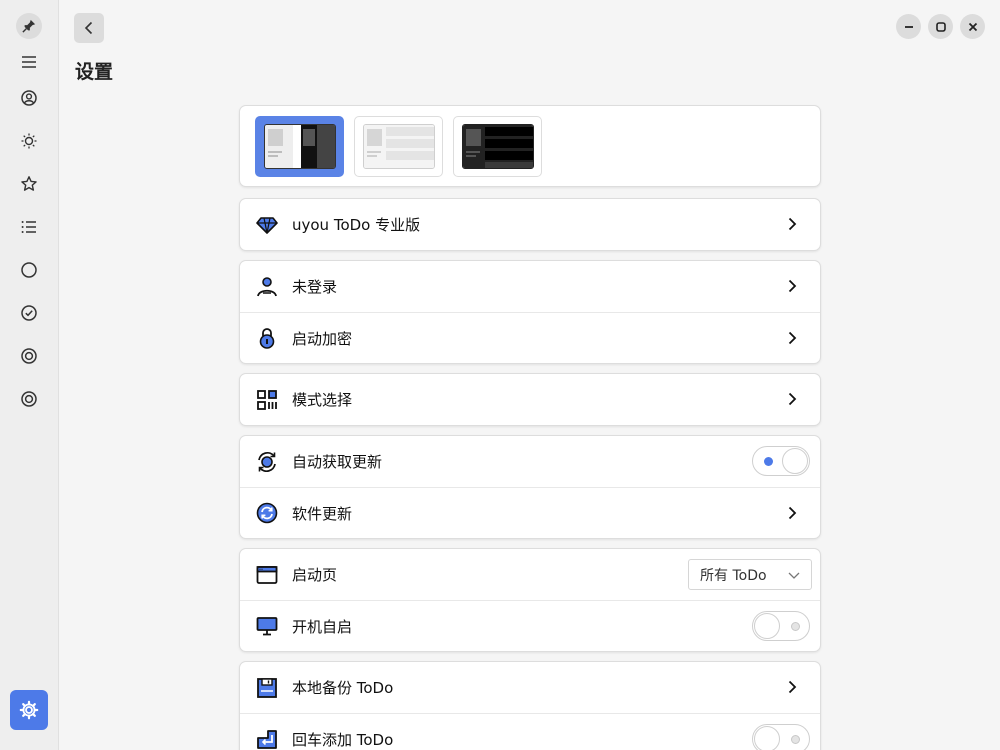 The image size is (1000, 750). What do you see at coordinates (356, 225) in the screenshot?
I see `pro-label: uyou ToDo 专业版` at bounding box center [356, 225].